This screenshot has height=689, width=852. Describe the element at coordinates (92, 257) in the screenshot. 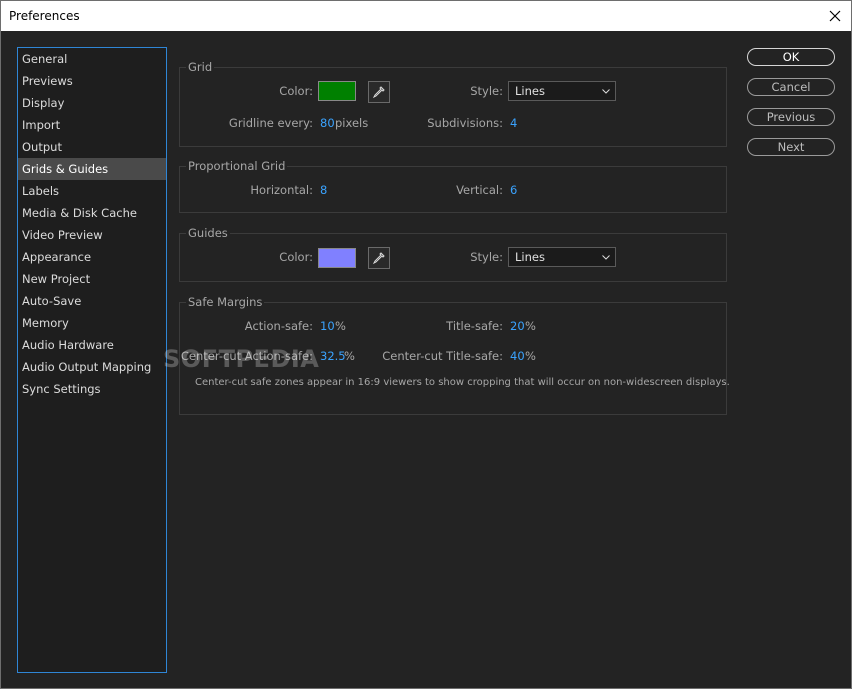

I see `sidebar-item-appearance: Appearance` at that location.